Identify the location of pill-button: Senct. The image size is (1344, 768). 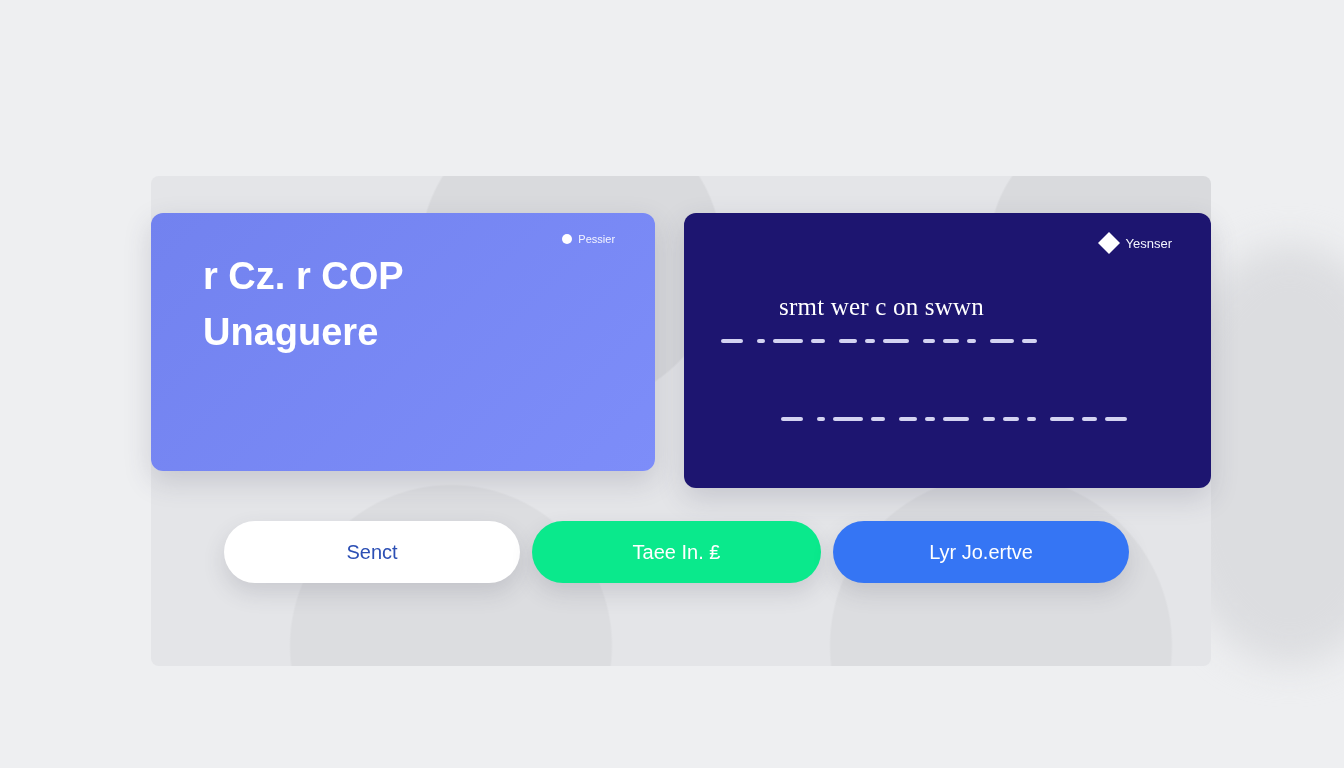
(372, 552).